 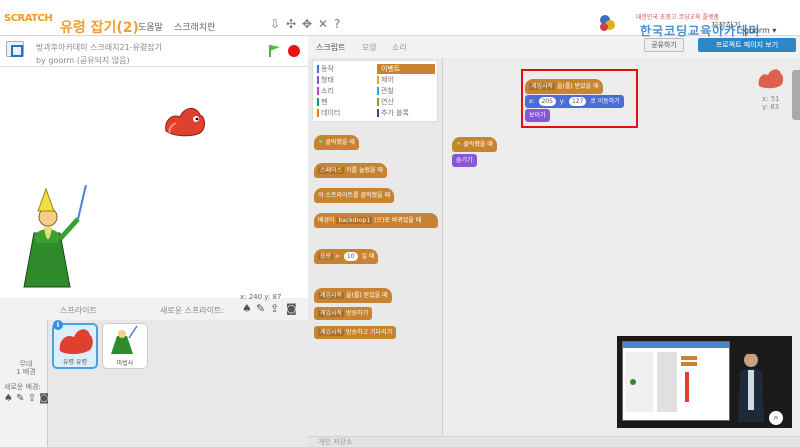 I want to click on camera-icon: ◙, so click(x=291, y=308).